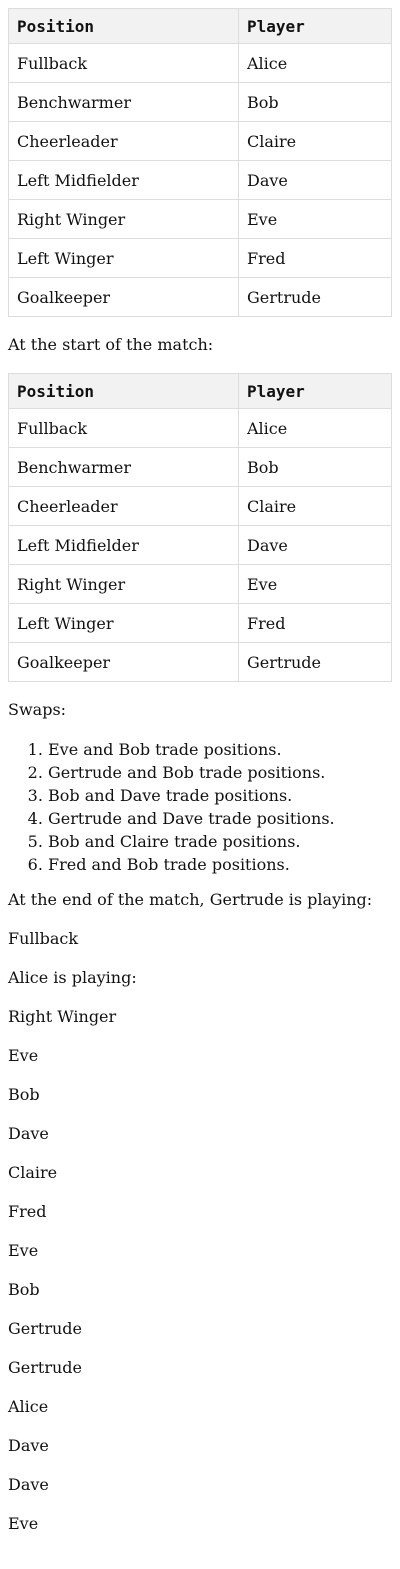  What do you see at coordinates (220, 795) in the screenshot?
I see `list-item: Bob and Dave trade positions.` at bounding box center [220, 795].